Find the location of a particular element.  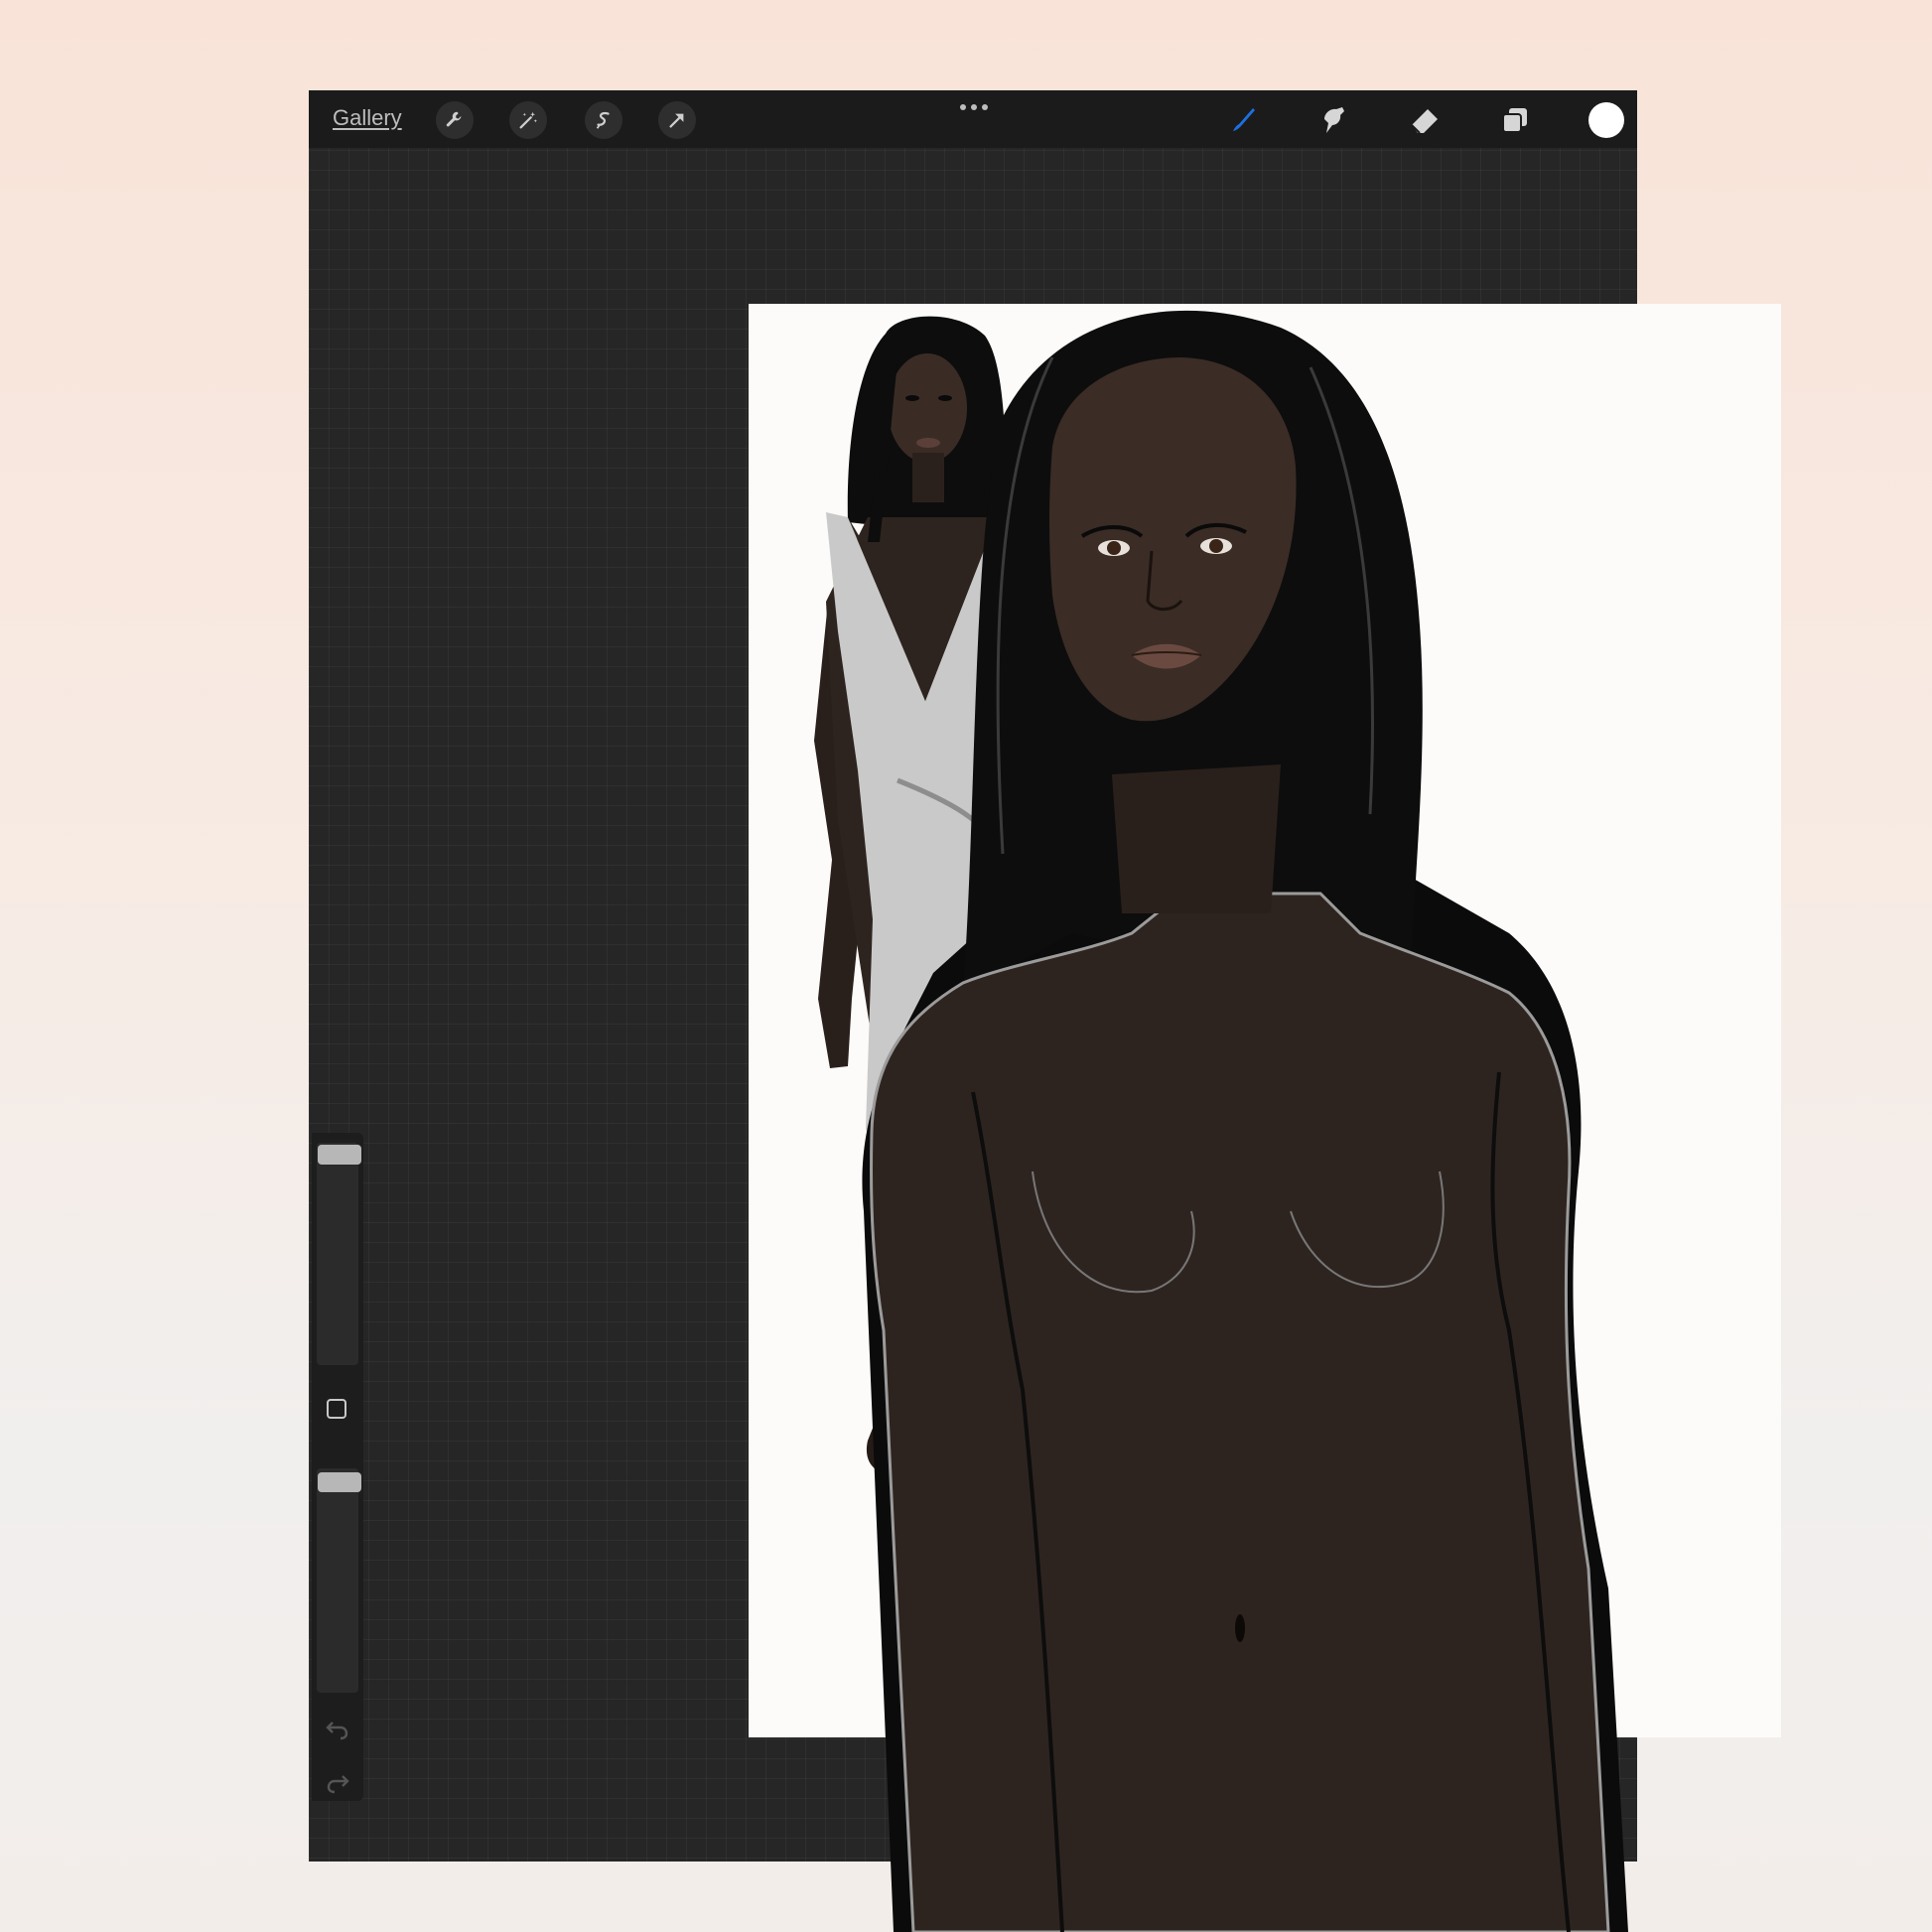

top-toolbar: Gallery is located at coordinates (973, 119).